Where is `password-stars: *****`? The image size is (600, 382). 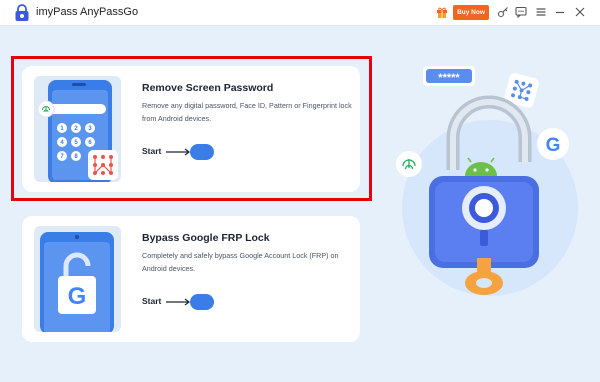
password-stars: ***** is located at coordinates (449, 78).